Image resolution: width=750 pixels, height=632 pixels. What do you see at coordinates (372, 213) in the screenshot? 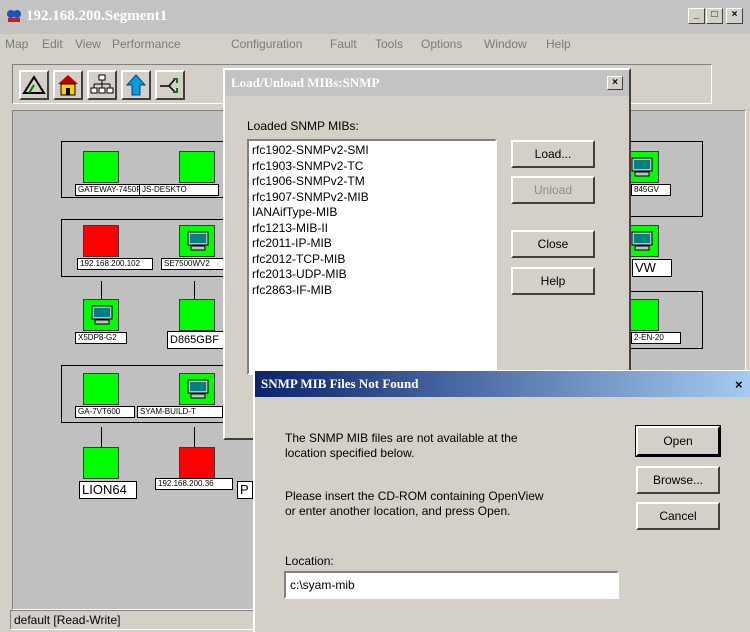
I see `mib-list-item: IANAifType-MIB` at bounding box center [372, 213].